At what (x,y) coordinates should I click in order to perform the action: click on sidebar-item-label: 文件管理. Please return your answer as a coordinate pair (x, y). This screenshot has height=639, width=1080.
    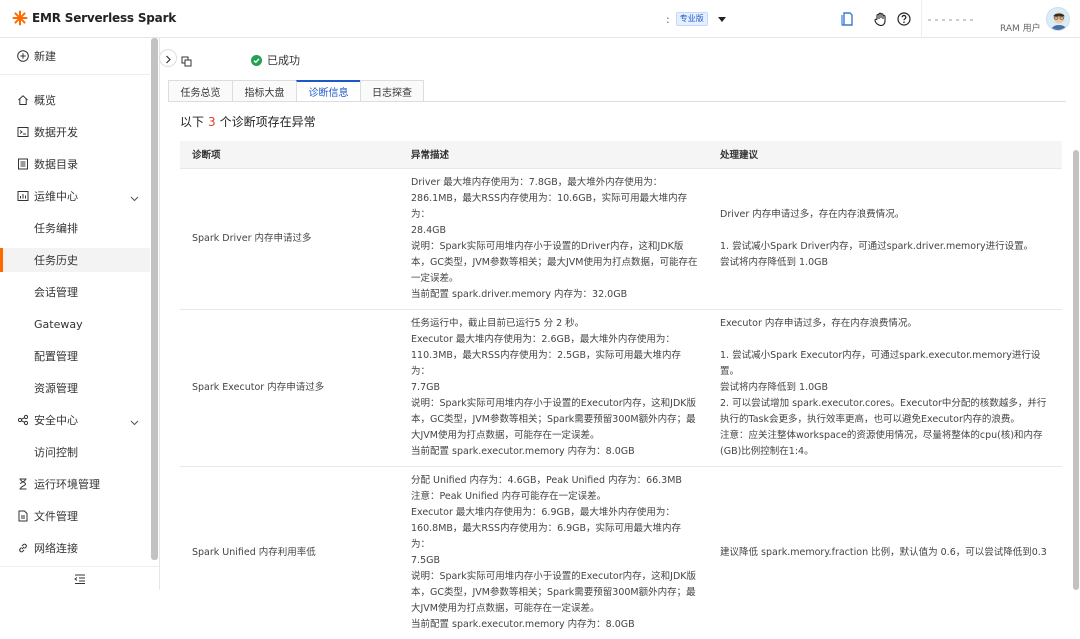
    Looking at the image, I should click on (56, 516).